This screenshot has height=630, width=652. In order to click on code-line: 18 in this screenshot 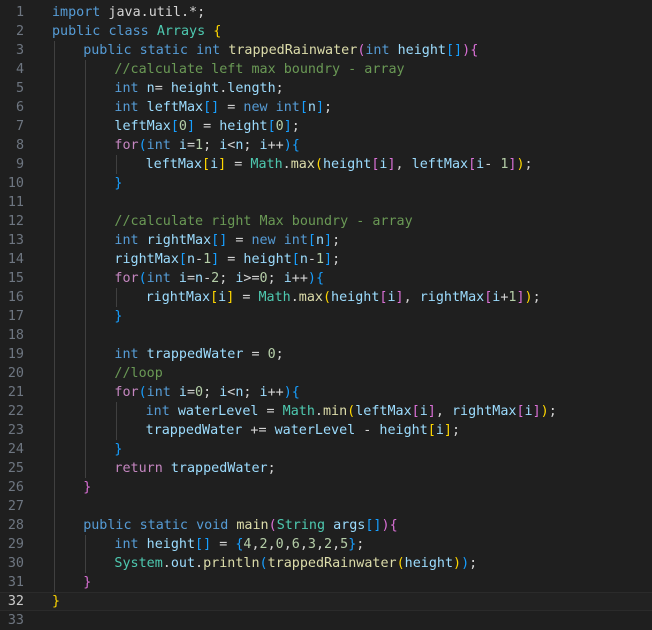, I will do `click(326, 335)`.